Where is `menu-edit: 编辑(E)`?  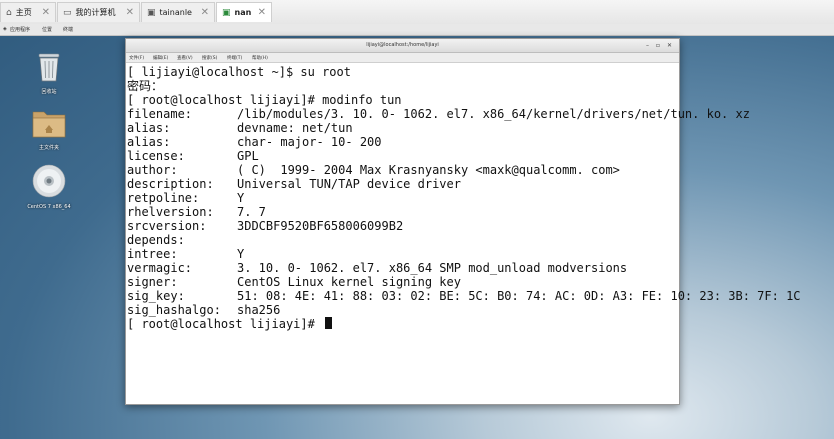
menu-edit: 编辑(E) is located at coordinates (160, 58).